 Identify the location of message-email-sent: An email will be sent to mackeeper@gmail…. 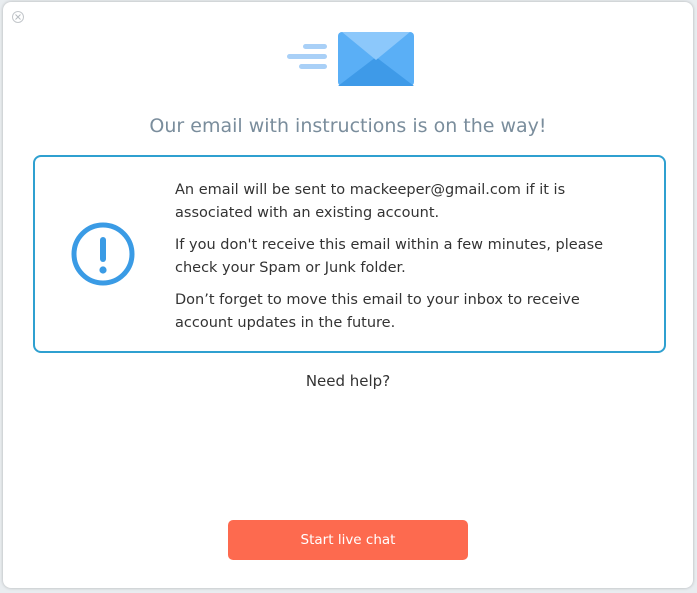
(370, 201).